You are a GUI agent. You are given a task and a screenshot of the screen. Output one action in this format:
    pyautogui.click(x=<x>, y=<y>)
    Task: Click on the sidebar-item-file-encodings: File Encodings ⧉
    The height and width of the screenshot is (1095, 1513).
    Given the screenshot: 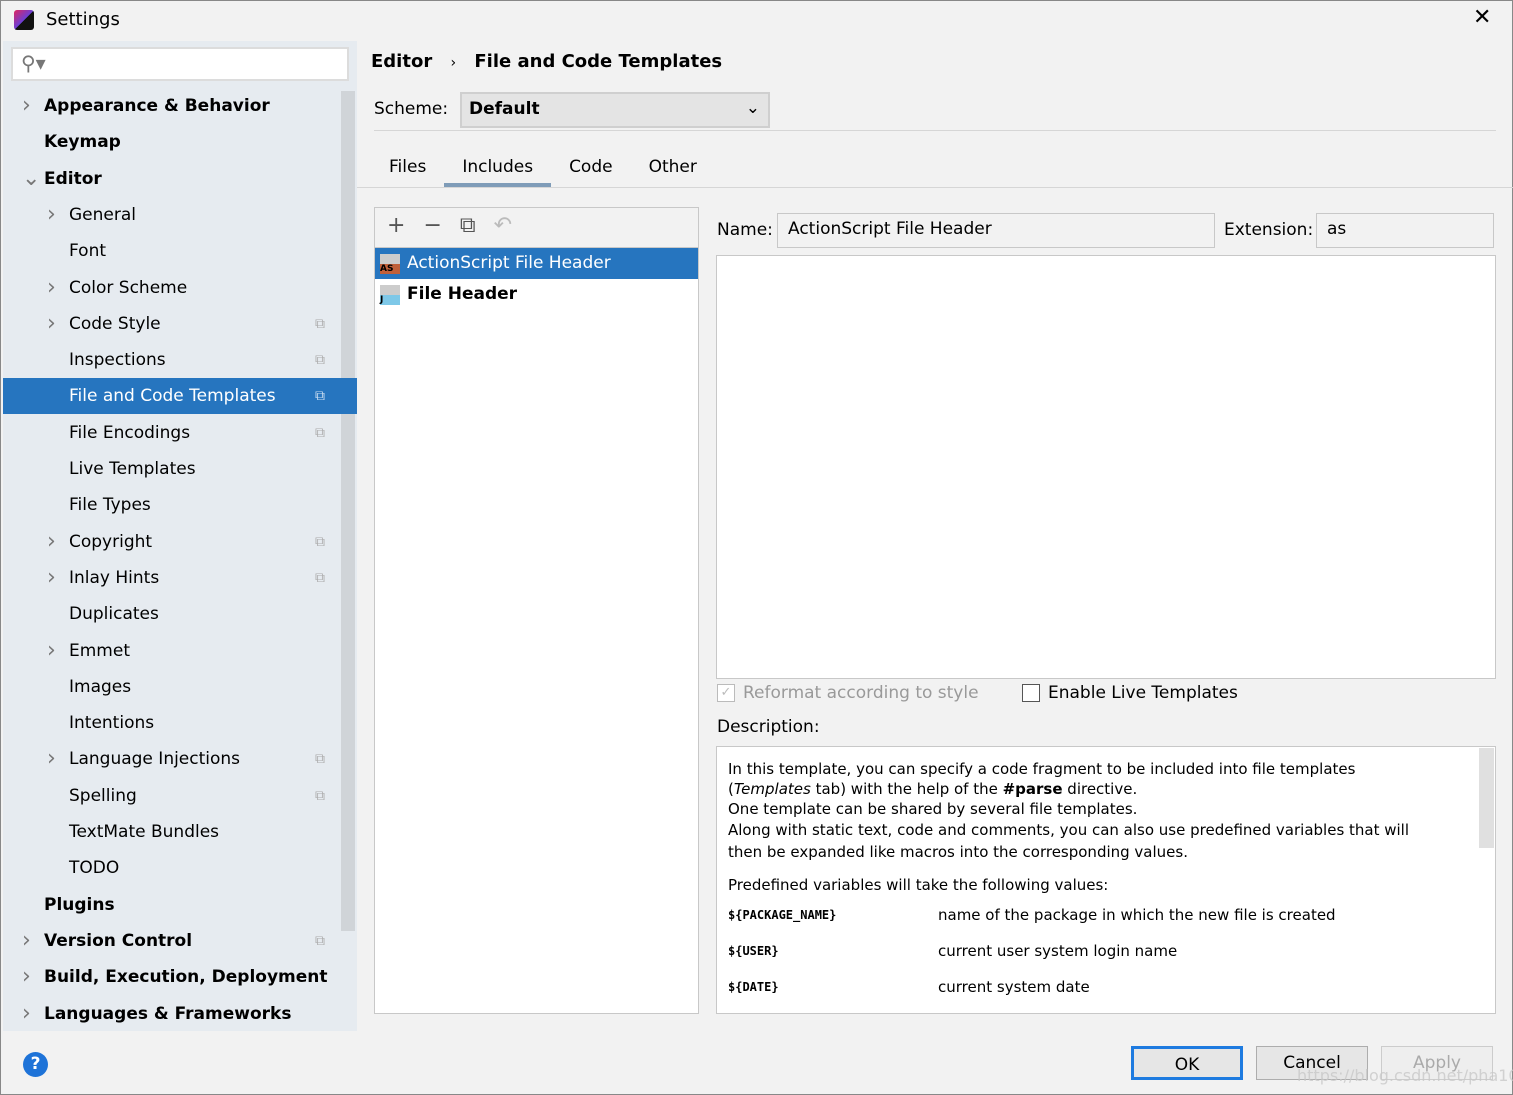 What is the action you would take?
    pyautogui.click(x=180, y=433)
    